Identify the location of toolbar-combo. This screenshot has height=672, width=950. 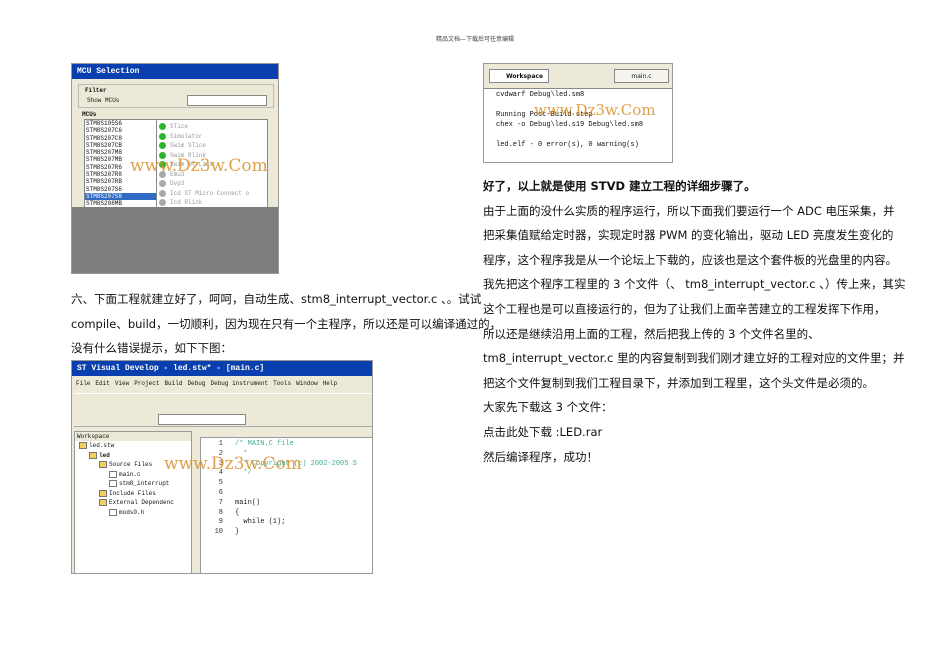
(202, 419).